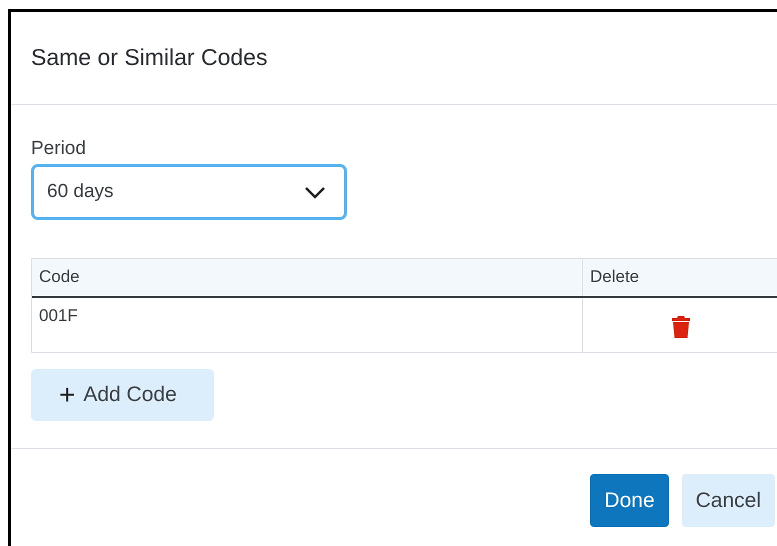 The height and width of the screenshot is (546, 777). I want to click on column-header: Delete, so click(679, 277).